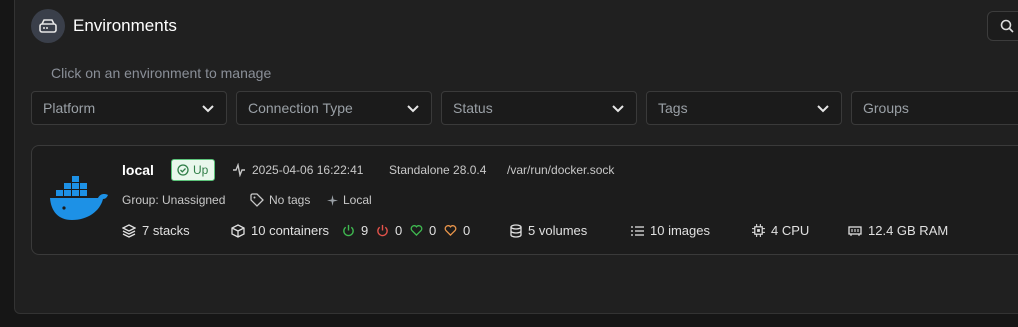 Image resolution: width=1018 pixels, height=327 pixels. I want to click on environment-location: Local, so click(349, 200).